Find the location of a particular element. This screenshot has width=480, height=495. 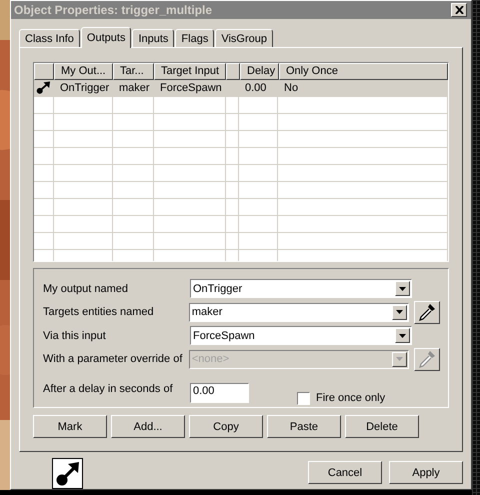

column-header: Only Once is located at coordinates (363, 71).